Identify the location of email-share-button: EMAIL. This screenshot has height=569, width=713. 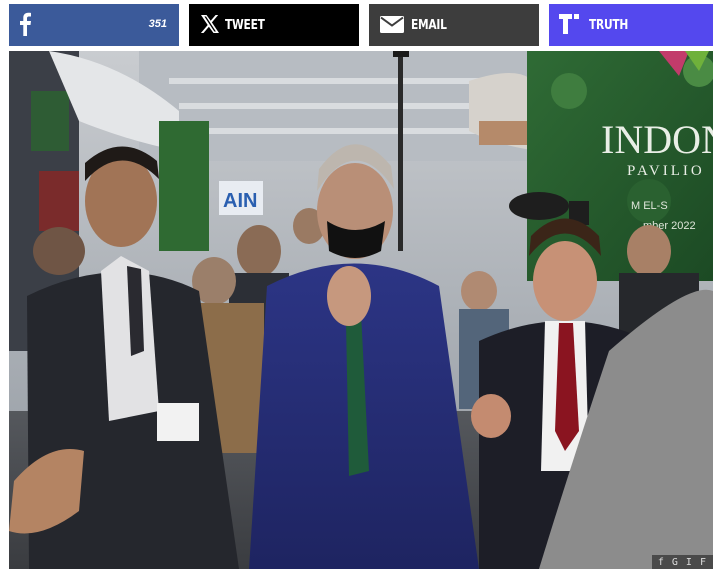
(454, 25).